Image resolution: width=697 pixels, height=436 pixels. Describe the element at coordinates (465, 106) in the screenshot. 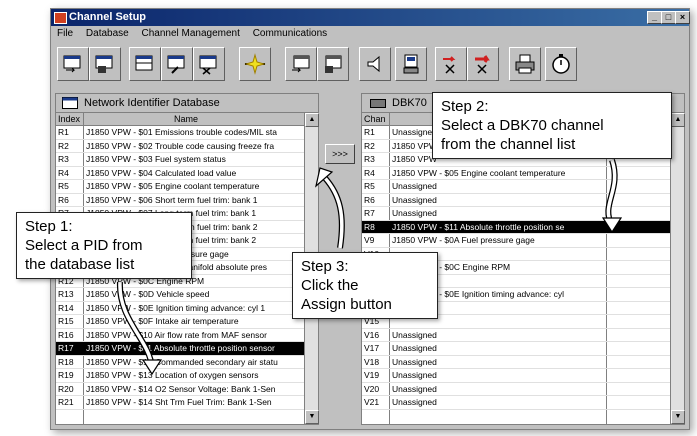

I see `step2-heading: Step 2:` at that location.